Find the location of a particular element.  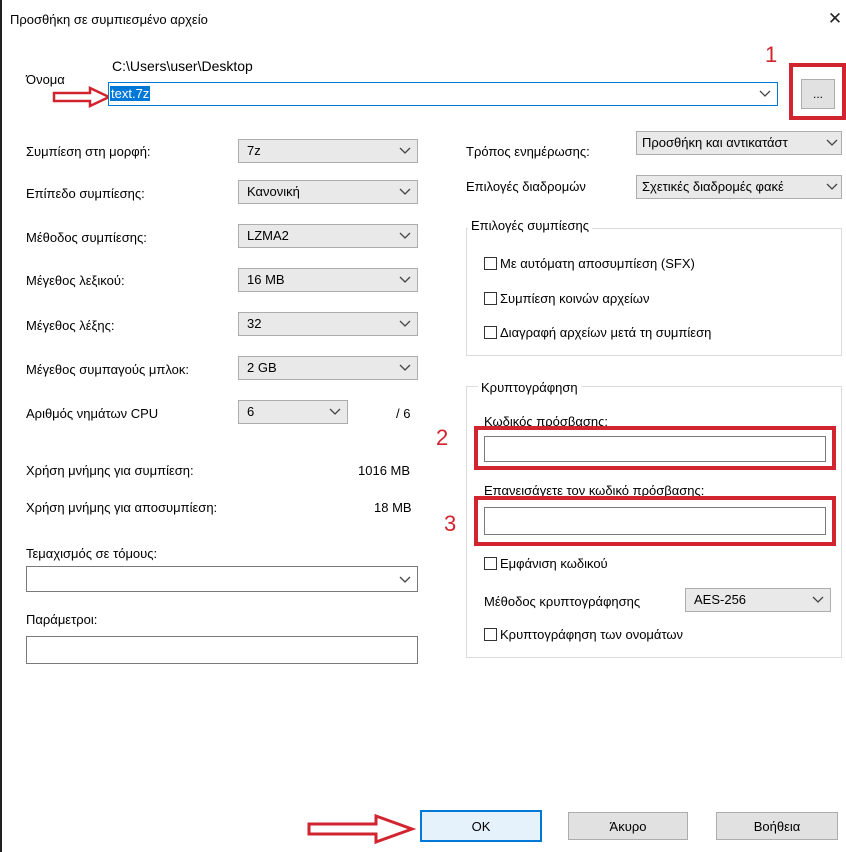

sfx-checkbox-label: Με αυτόματη αποσυμπίεση (SFX) is located at coordinates (597, 263).